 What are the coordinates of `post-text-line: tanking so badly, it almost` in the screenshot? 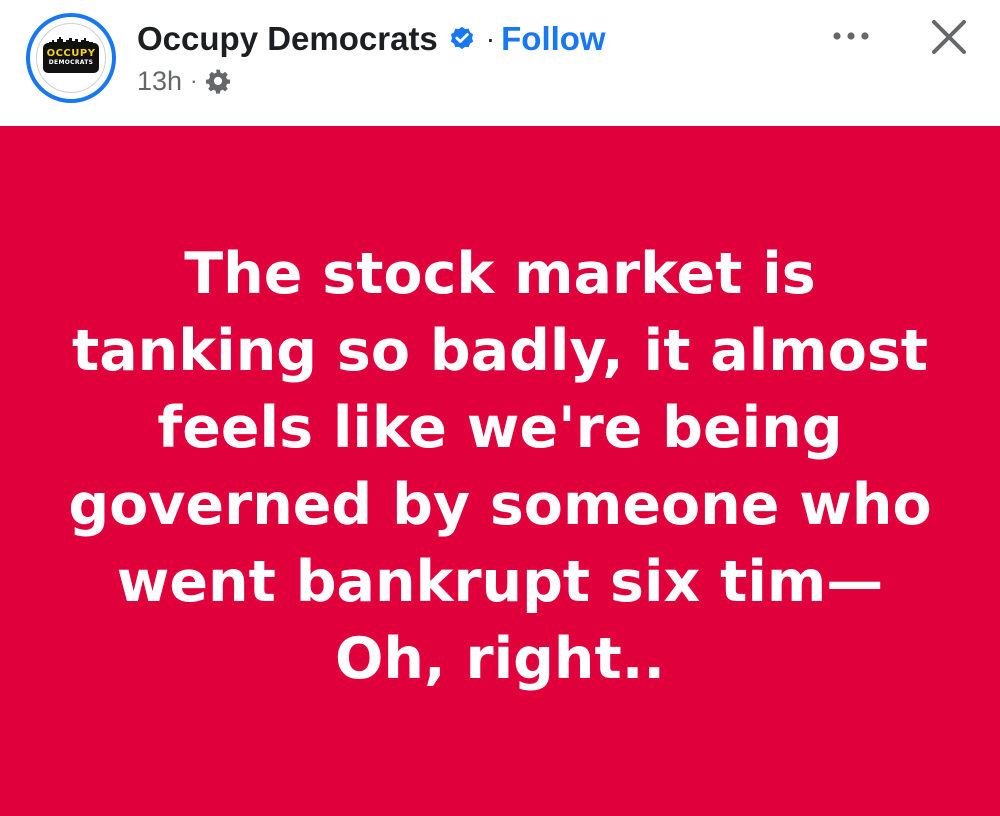 It's located at (500, 351).